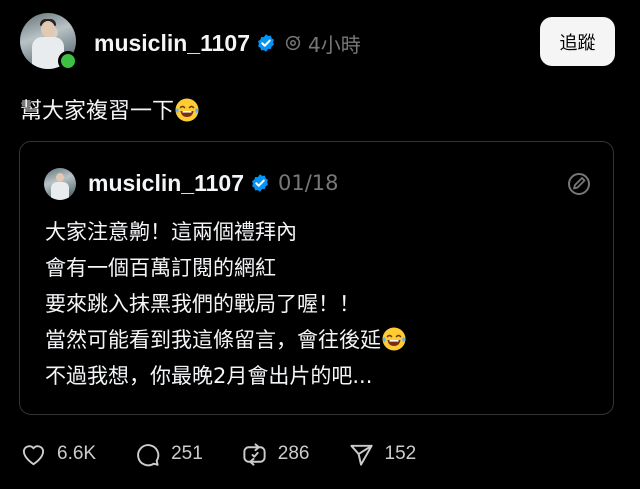 This screenshot has height=489, width=640. What do you see at coordinates (275, 454) in the screenshot?
I see `repost-button: 286` at bounding box center [275, 454].